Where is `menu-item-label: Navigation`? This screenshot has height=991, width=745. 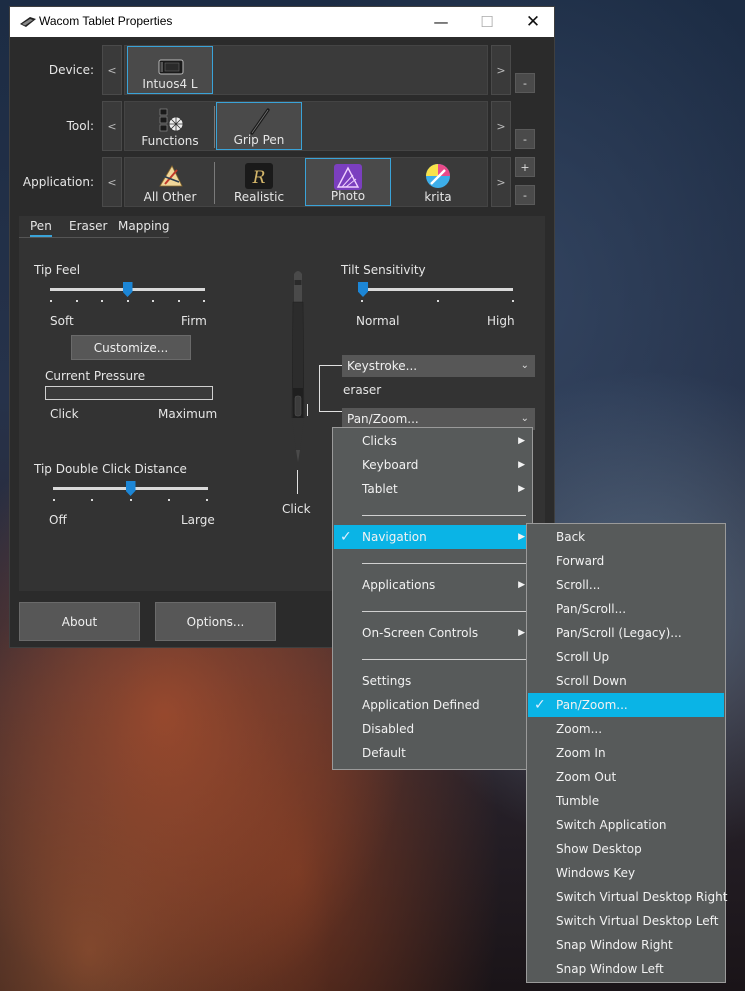
menu-item-label: Navigation is located at coordinates (394, 537).